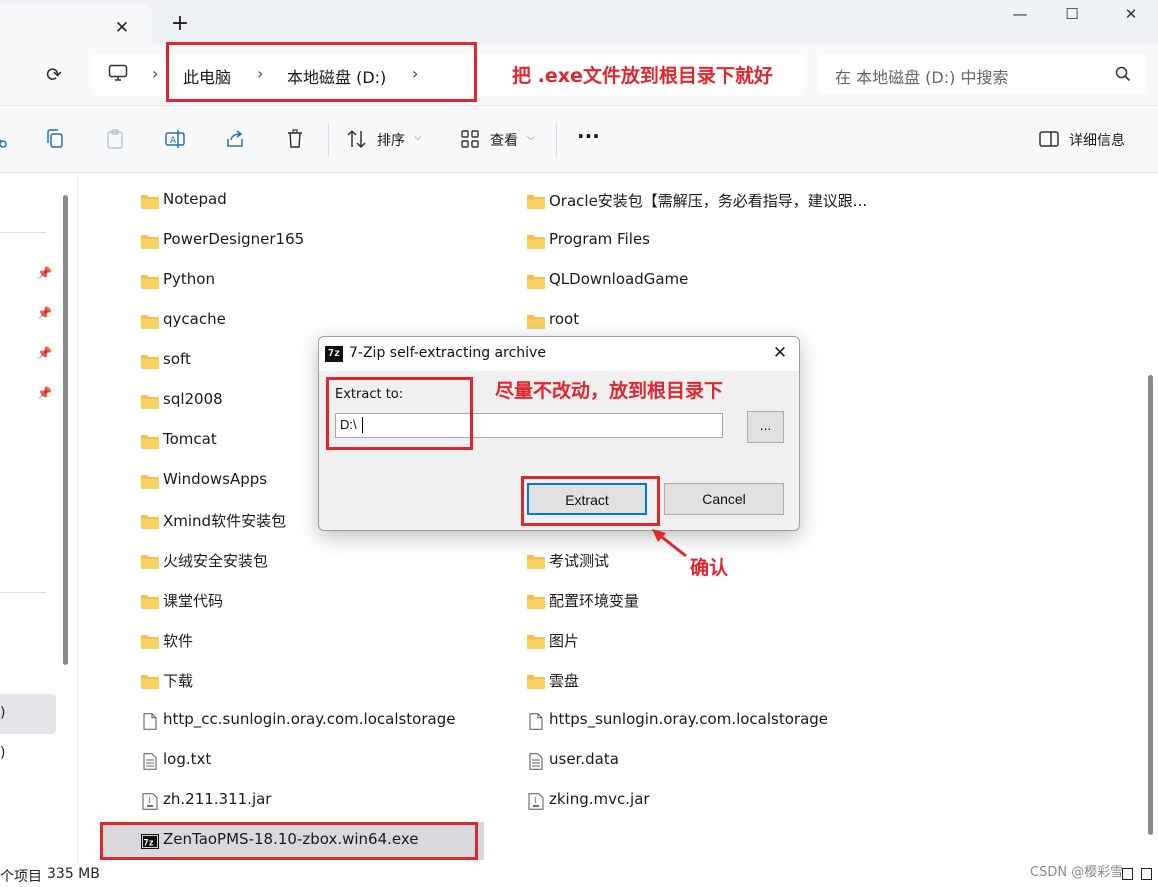  I want to click on refresh-icon: ⟳, so click(54, 75).